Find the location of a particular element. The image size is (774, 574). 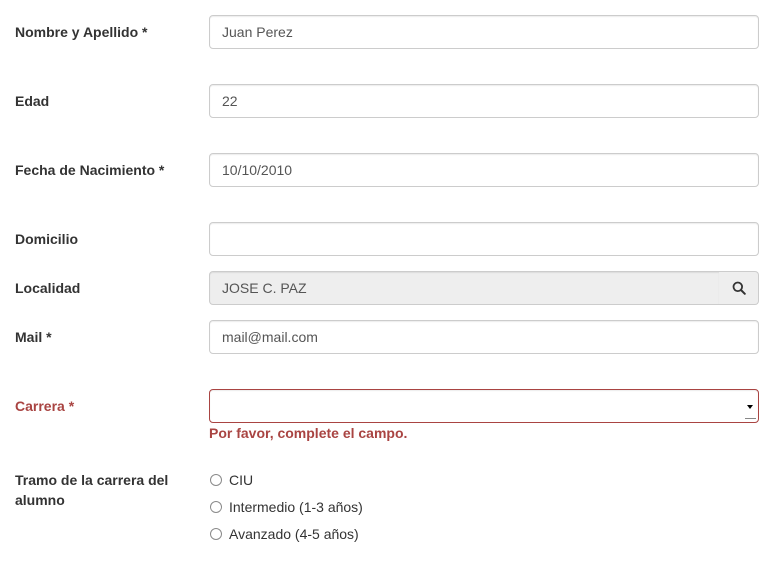

radio-option-avanzado: Avanzado (4-5 años) is located at coordinates (284, 534).